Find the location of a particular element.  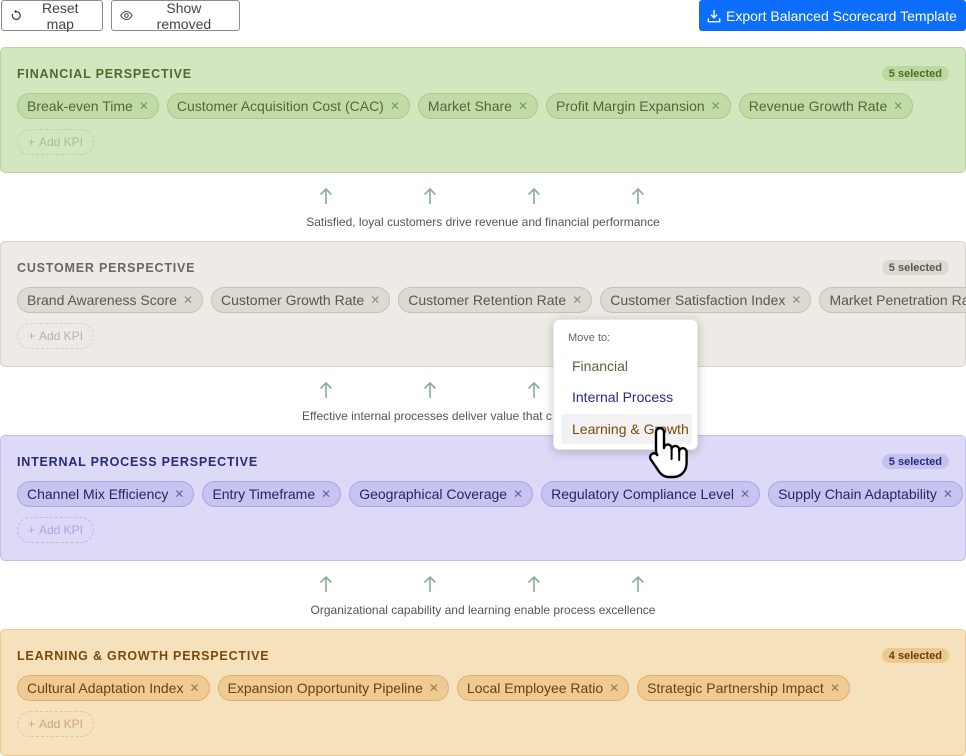

kpi-chip-label: Revenue Growth Rate is located at coordinates (818, 106).